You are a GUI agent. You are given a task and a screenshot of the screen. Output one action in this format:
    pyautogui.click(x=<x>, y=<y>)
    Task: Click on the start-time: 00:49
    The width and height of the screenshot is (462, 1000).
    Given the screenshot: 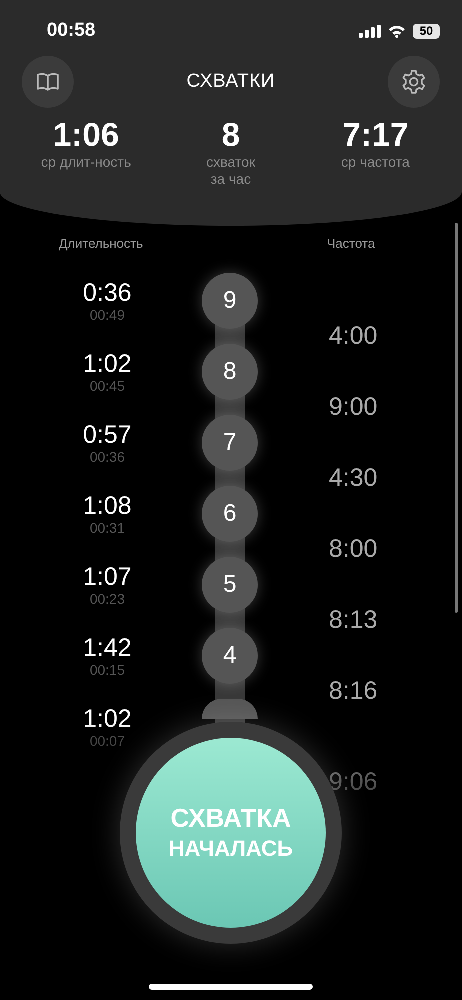 What is the action you would take?
    pyautogui.click(x=108, y=314)
    